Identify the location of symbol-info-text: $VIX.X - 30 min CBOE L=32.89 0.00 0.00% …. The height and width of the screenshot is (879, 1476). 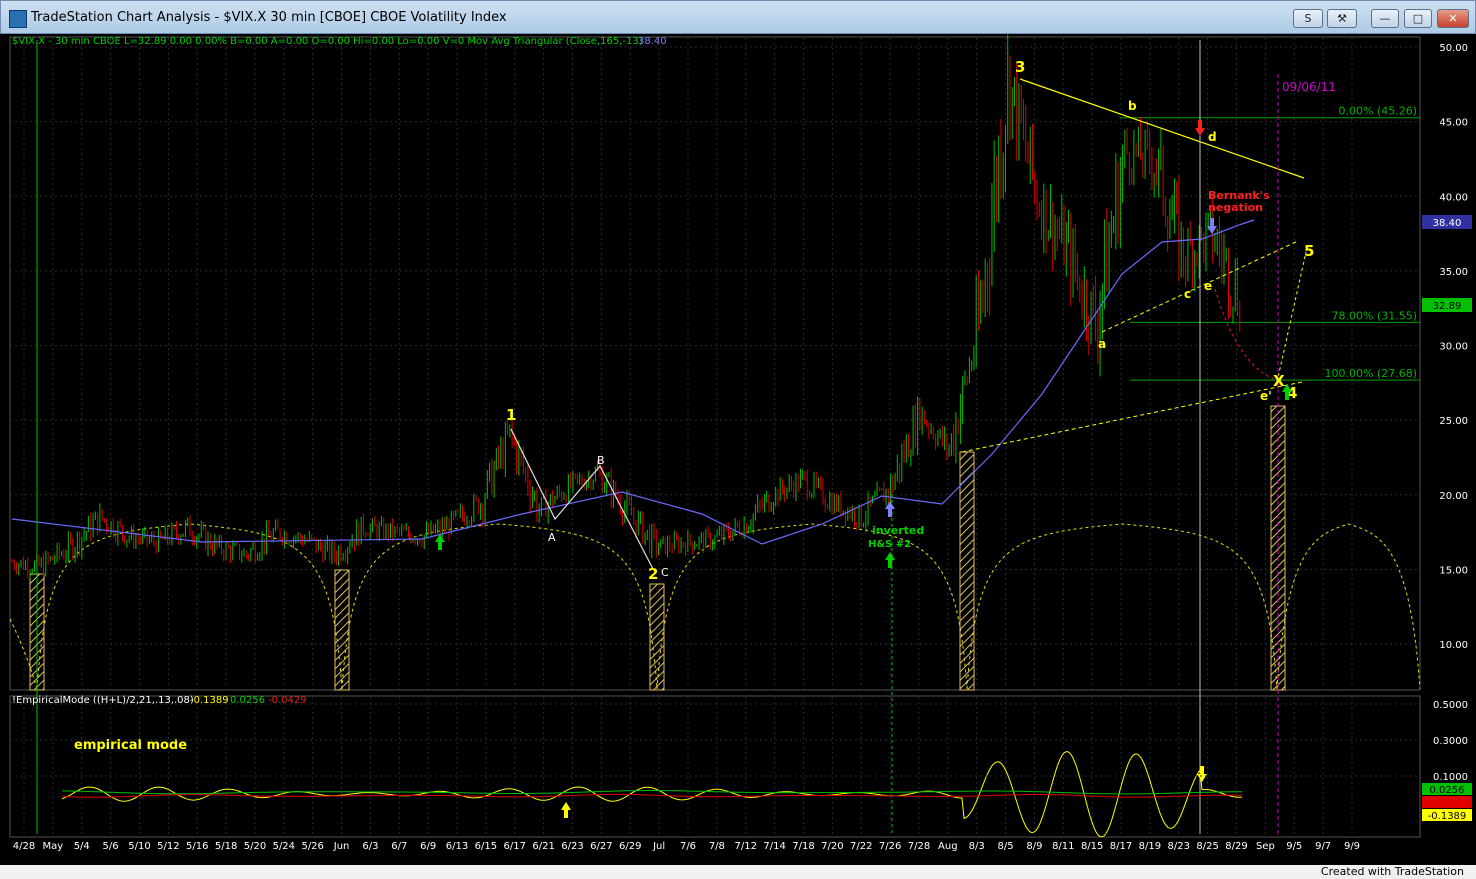
(327, 41).